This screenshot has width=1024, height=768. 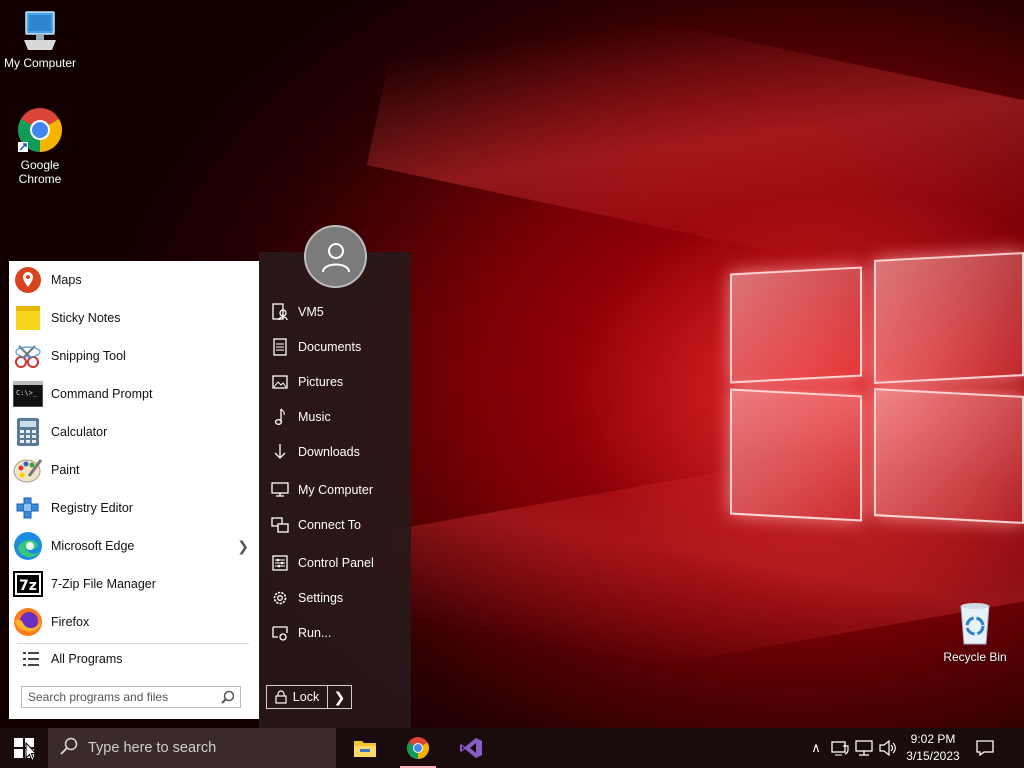 What do you see at coordinates (65, 470) in the screenshot?
I see `program-label: Paint` at bounding box center [65, 470].